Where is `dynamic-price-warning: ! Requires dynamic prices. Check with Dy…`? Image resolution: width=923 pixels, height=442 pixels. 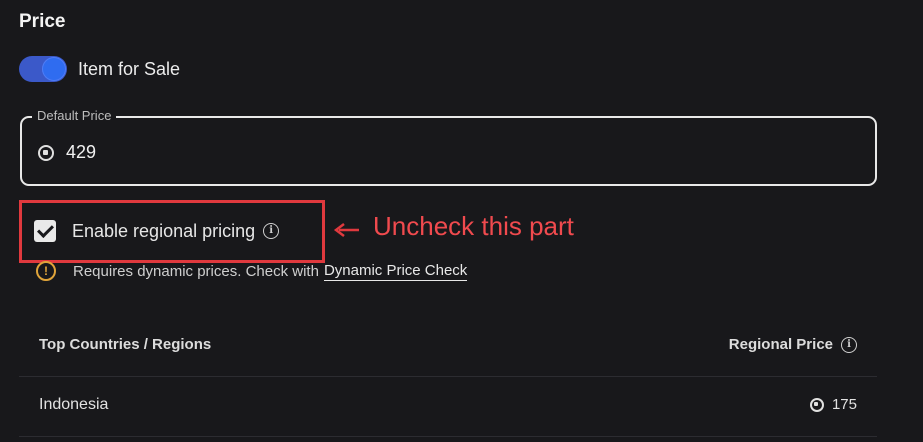 dynamic-price-warning: ! Requires dynamic prices. Check with Dy… is located at coordinates (252, 271).